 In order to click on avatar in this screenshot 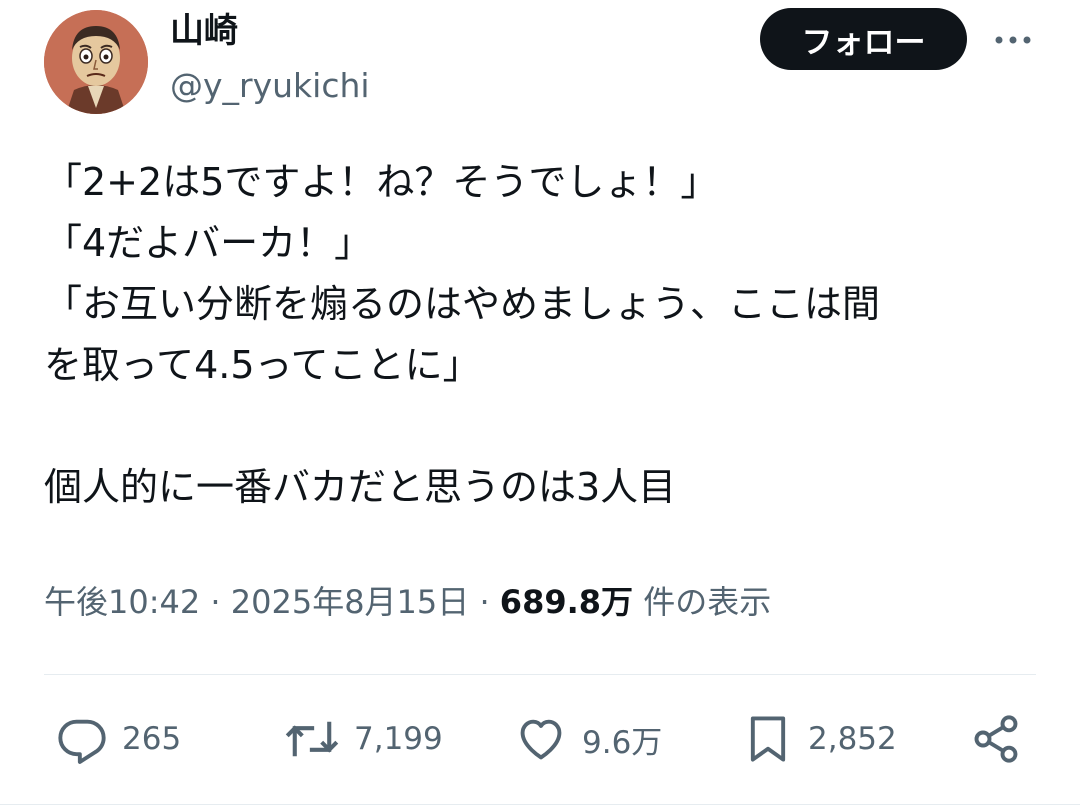, I will do `click(96, 62)`.